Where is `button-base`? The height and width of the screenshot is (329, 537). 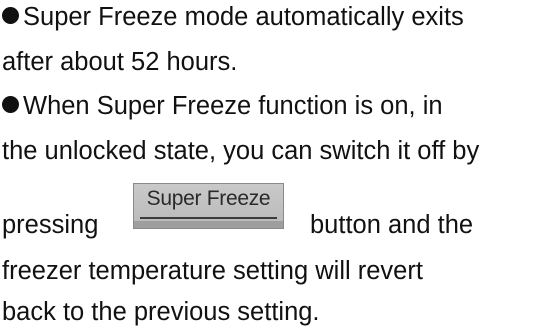
button-base is located at coordinates (208, 224).